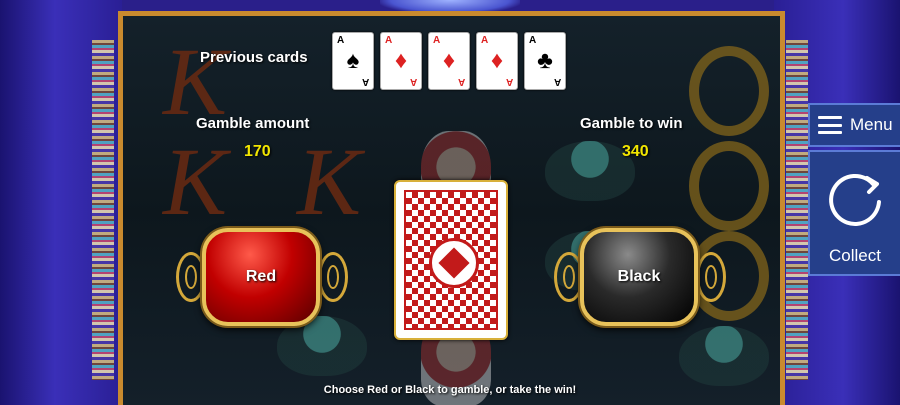 This screenshot has height=405, width=900. I want to click on menu-button: Menu, so click(854, 125).